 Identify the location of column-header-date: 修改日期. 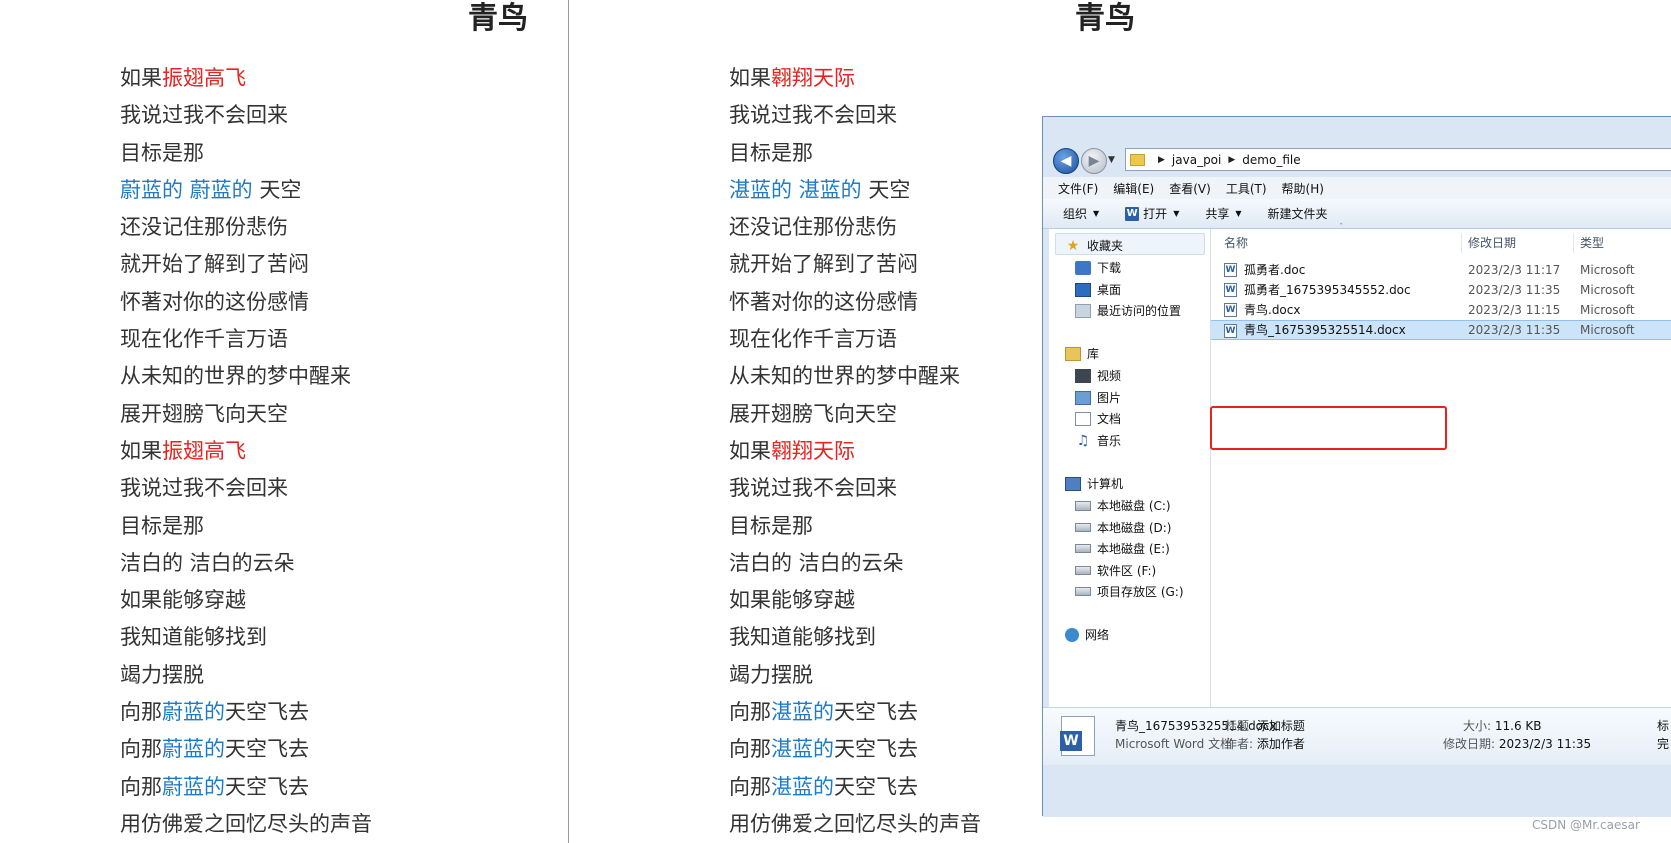
(1492, 243).